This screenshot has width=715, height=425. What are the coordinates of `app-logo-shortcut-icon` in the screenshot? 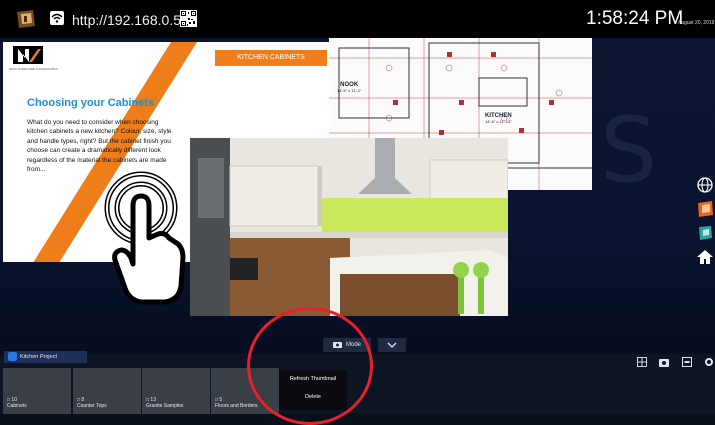 It's located at (705, 209).